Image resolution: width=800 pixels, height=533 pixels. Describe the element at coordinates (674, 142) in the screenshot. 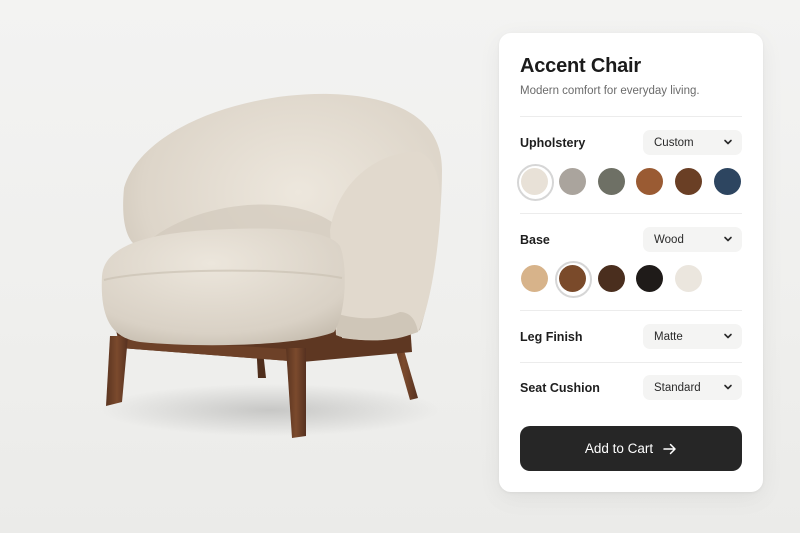

I see `upholstery-select-value: Custom` at that location.